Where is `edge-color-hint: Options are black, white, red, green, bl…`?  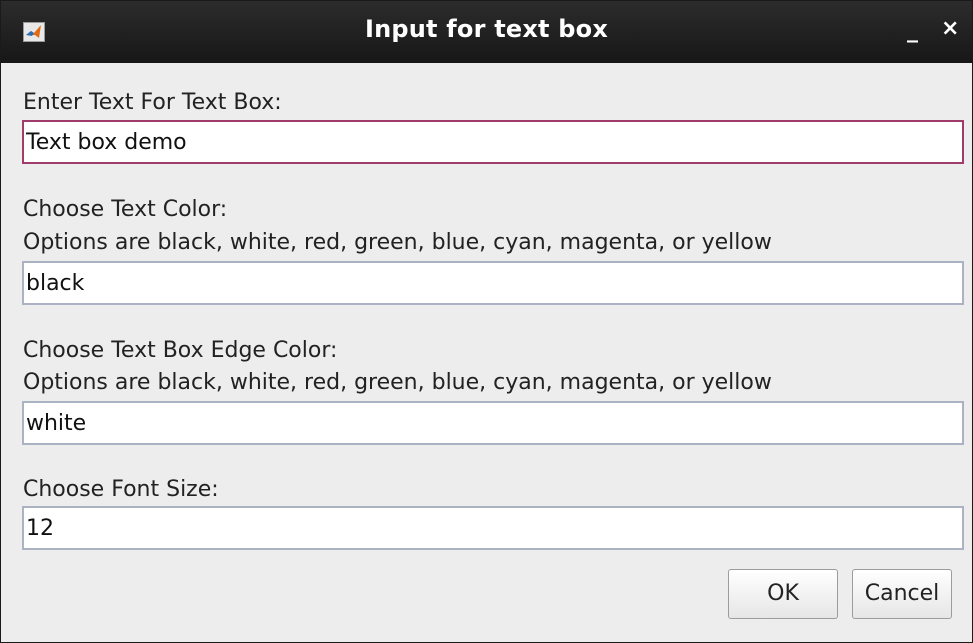
edge-color-hint: Options are black, white, red, green, bl… is located at coordinates (397, 382).